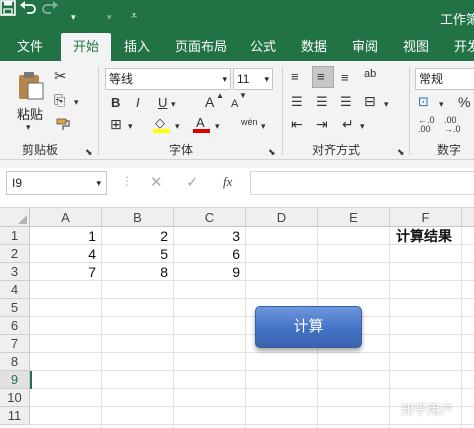  I want to click on selected-cell-i9, so click(31, 380).